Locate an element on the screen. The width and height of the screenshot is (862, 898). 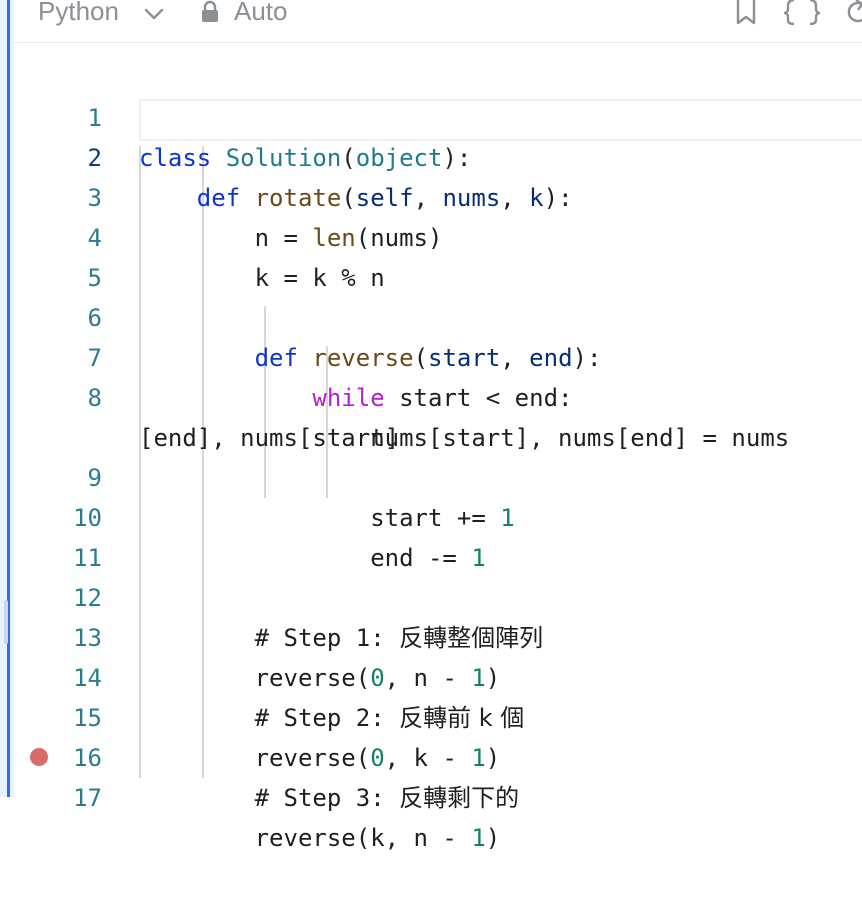
bookmark-icon is located at coordinates (746, 13).